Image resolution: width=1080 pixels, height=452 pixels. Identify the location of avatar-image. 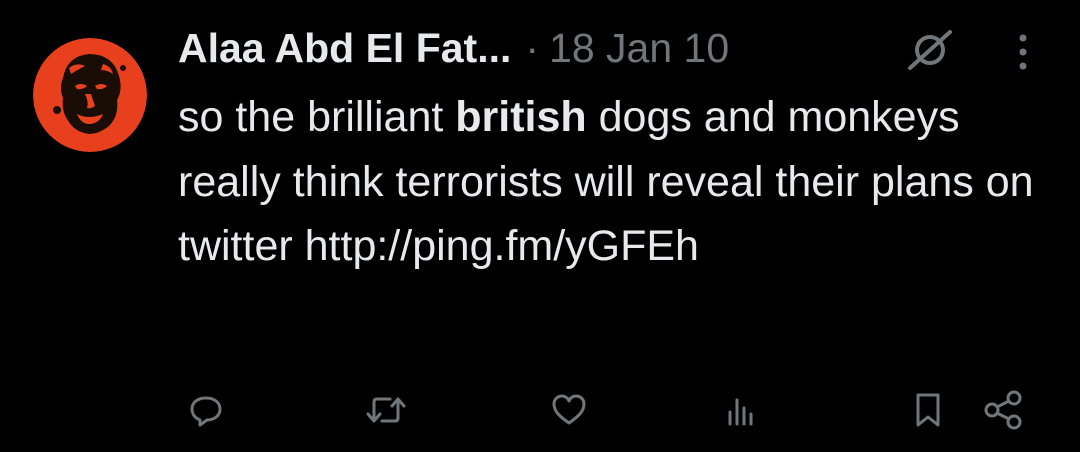
(90, 95).